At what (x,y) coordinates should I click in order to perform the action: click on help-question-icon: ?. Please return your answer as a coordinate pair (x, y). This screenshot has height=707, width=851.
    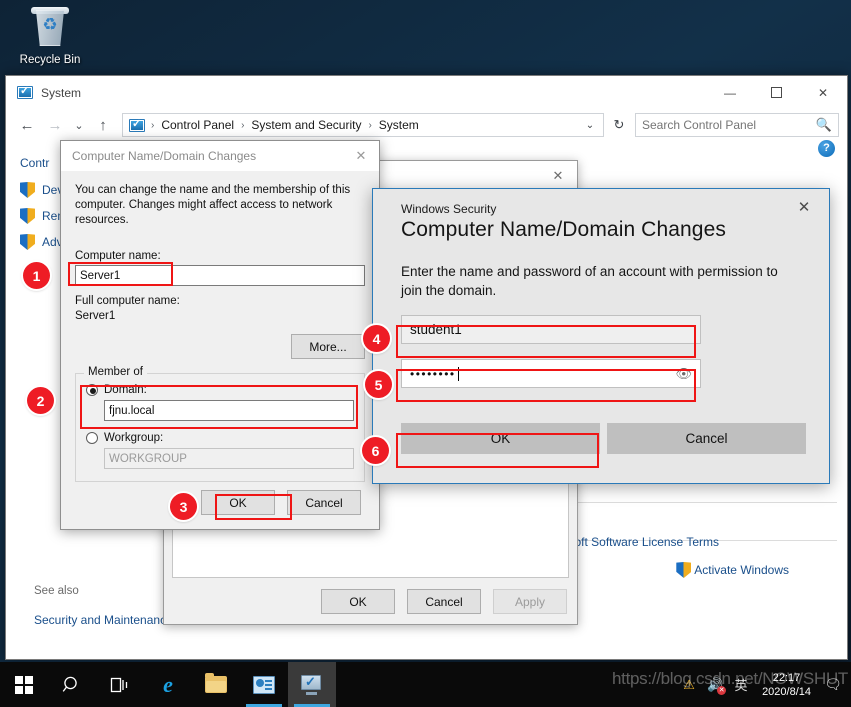
    Looking at the image, I should click on (826, 148).